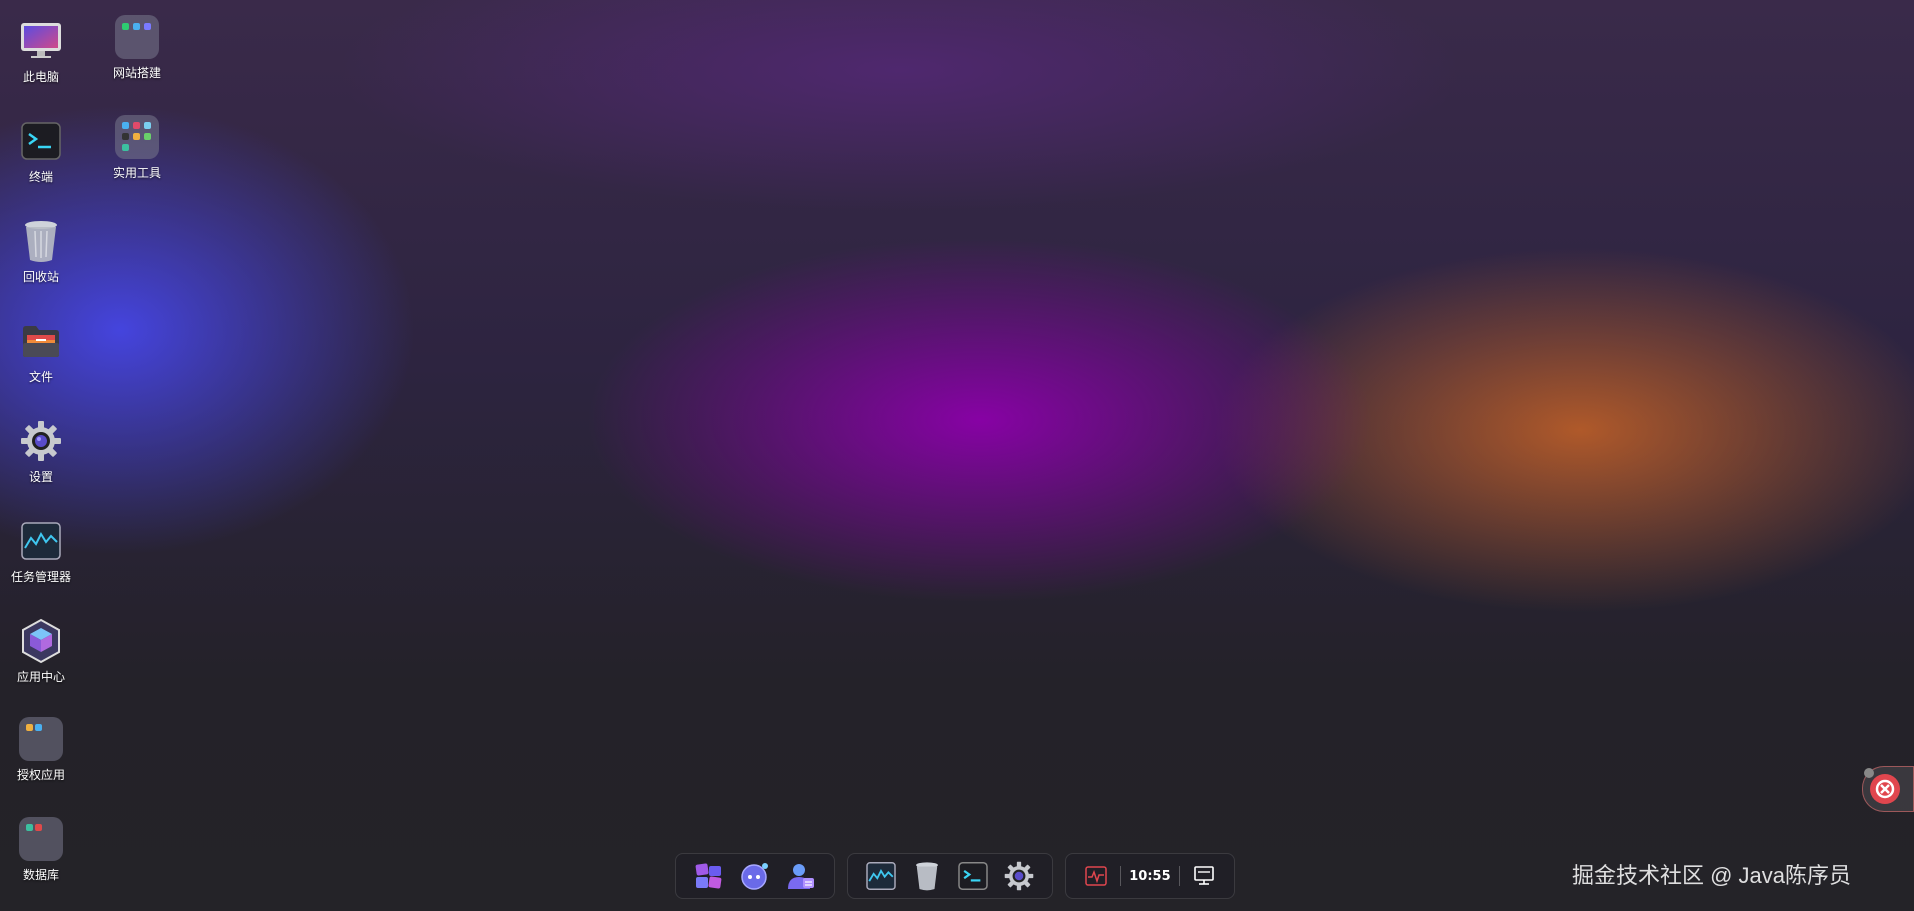  I want to click on desktop-icon-task-manager: 任务管理器, so click(43, 551).